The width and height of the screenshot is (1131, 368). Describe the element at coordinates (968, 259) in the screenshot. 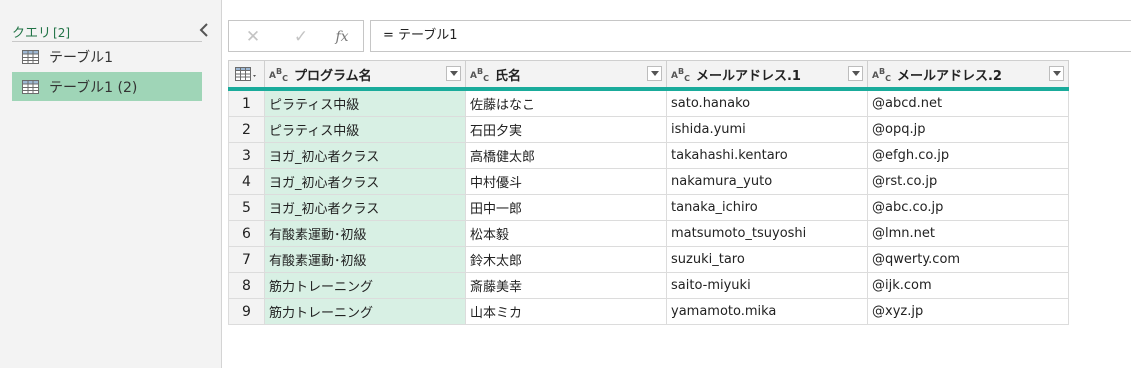

I see `cell-email2: @qwerty.com` at that location.